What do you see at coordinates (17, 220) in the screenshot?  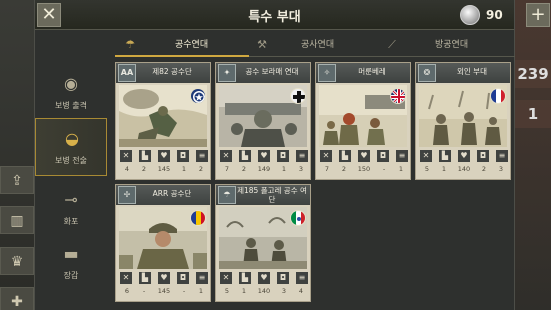 I see `stats-icon: ▥` at bounding box center [17, 220].